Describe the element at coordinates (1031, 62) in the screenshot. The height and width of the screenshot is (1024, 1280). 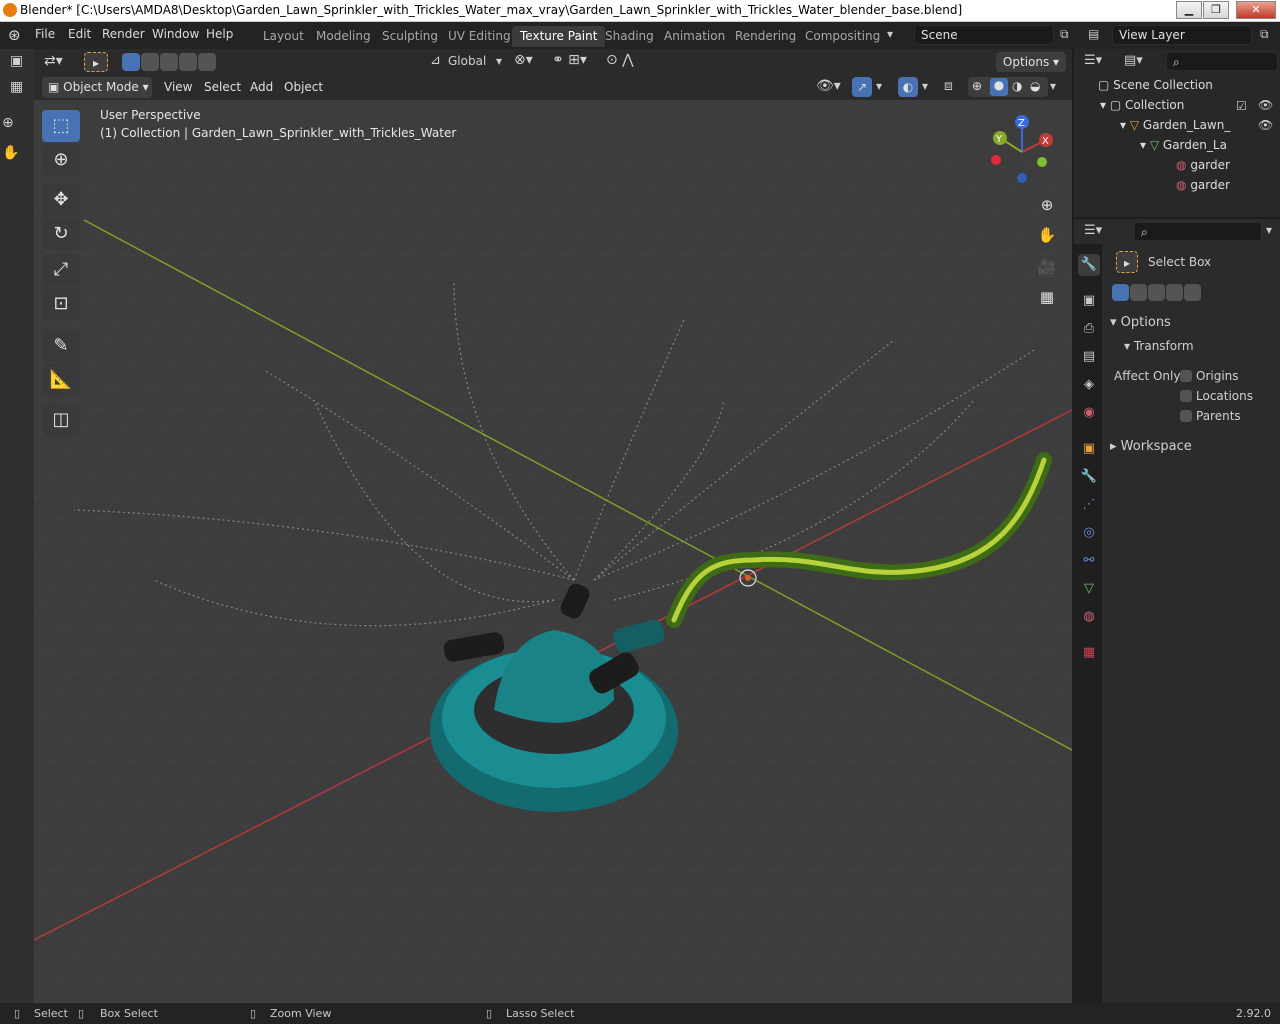
I see `options-dropdown: Options ▾` at that location.